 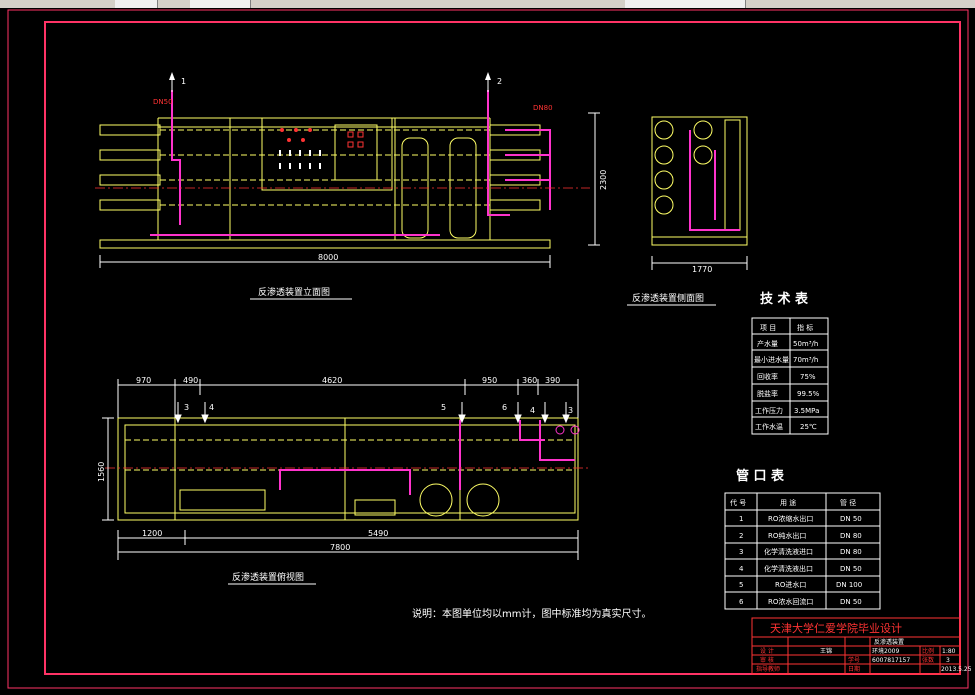 What do you see at coordinates (190, 380) in the screenshot?
I see `plan-top-dim-2: 490` at bounding box center [190, 380].